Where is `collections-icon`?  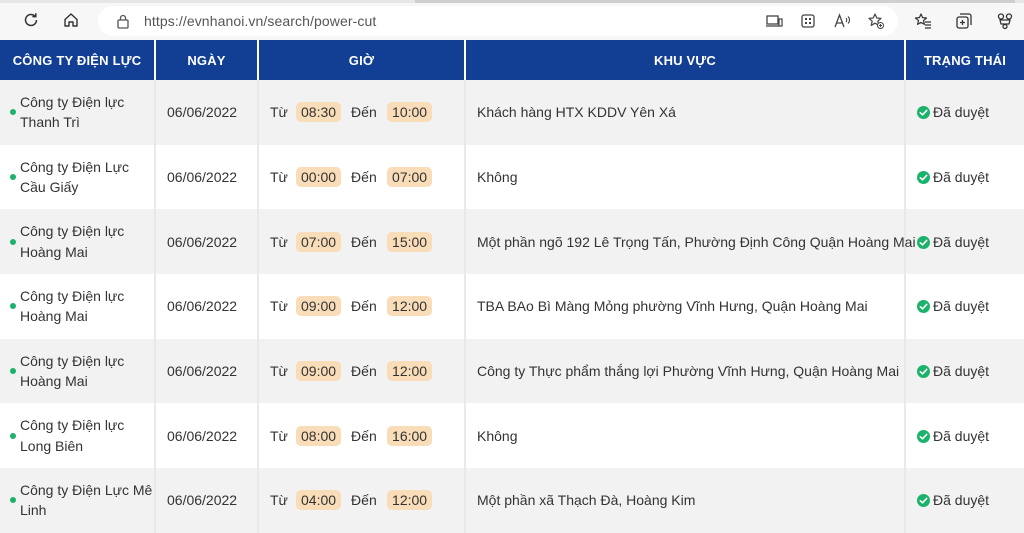
collections-icon is located at coordinates (964, 21).